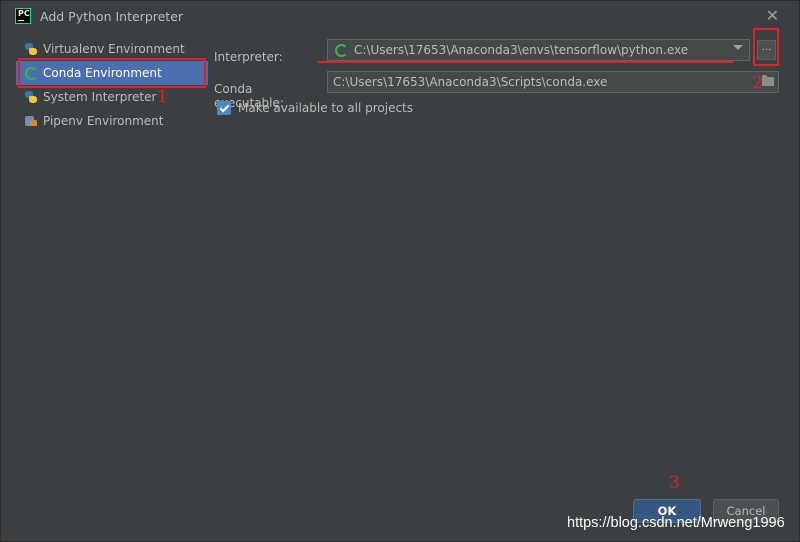  I want to click on annotation-underline-interpreter, so click(526, 62).